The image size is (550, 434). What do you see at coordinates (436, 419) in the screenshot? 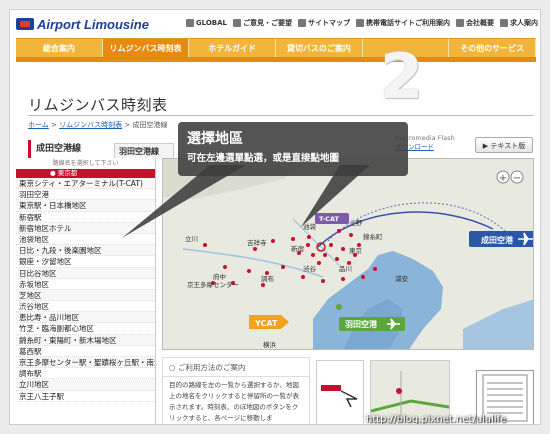
I see `watermark-url: http://blog.pixnet.net/ulalife` at bounding box center [436, 419].